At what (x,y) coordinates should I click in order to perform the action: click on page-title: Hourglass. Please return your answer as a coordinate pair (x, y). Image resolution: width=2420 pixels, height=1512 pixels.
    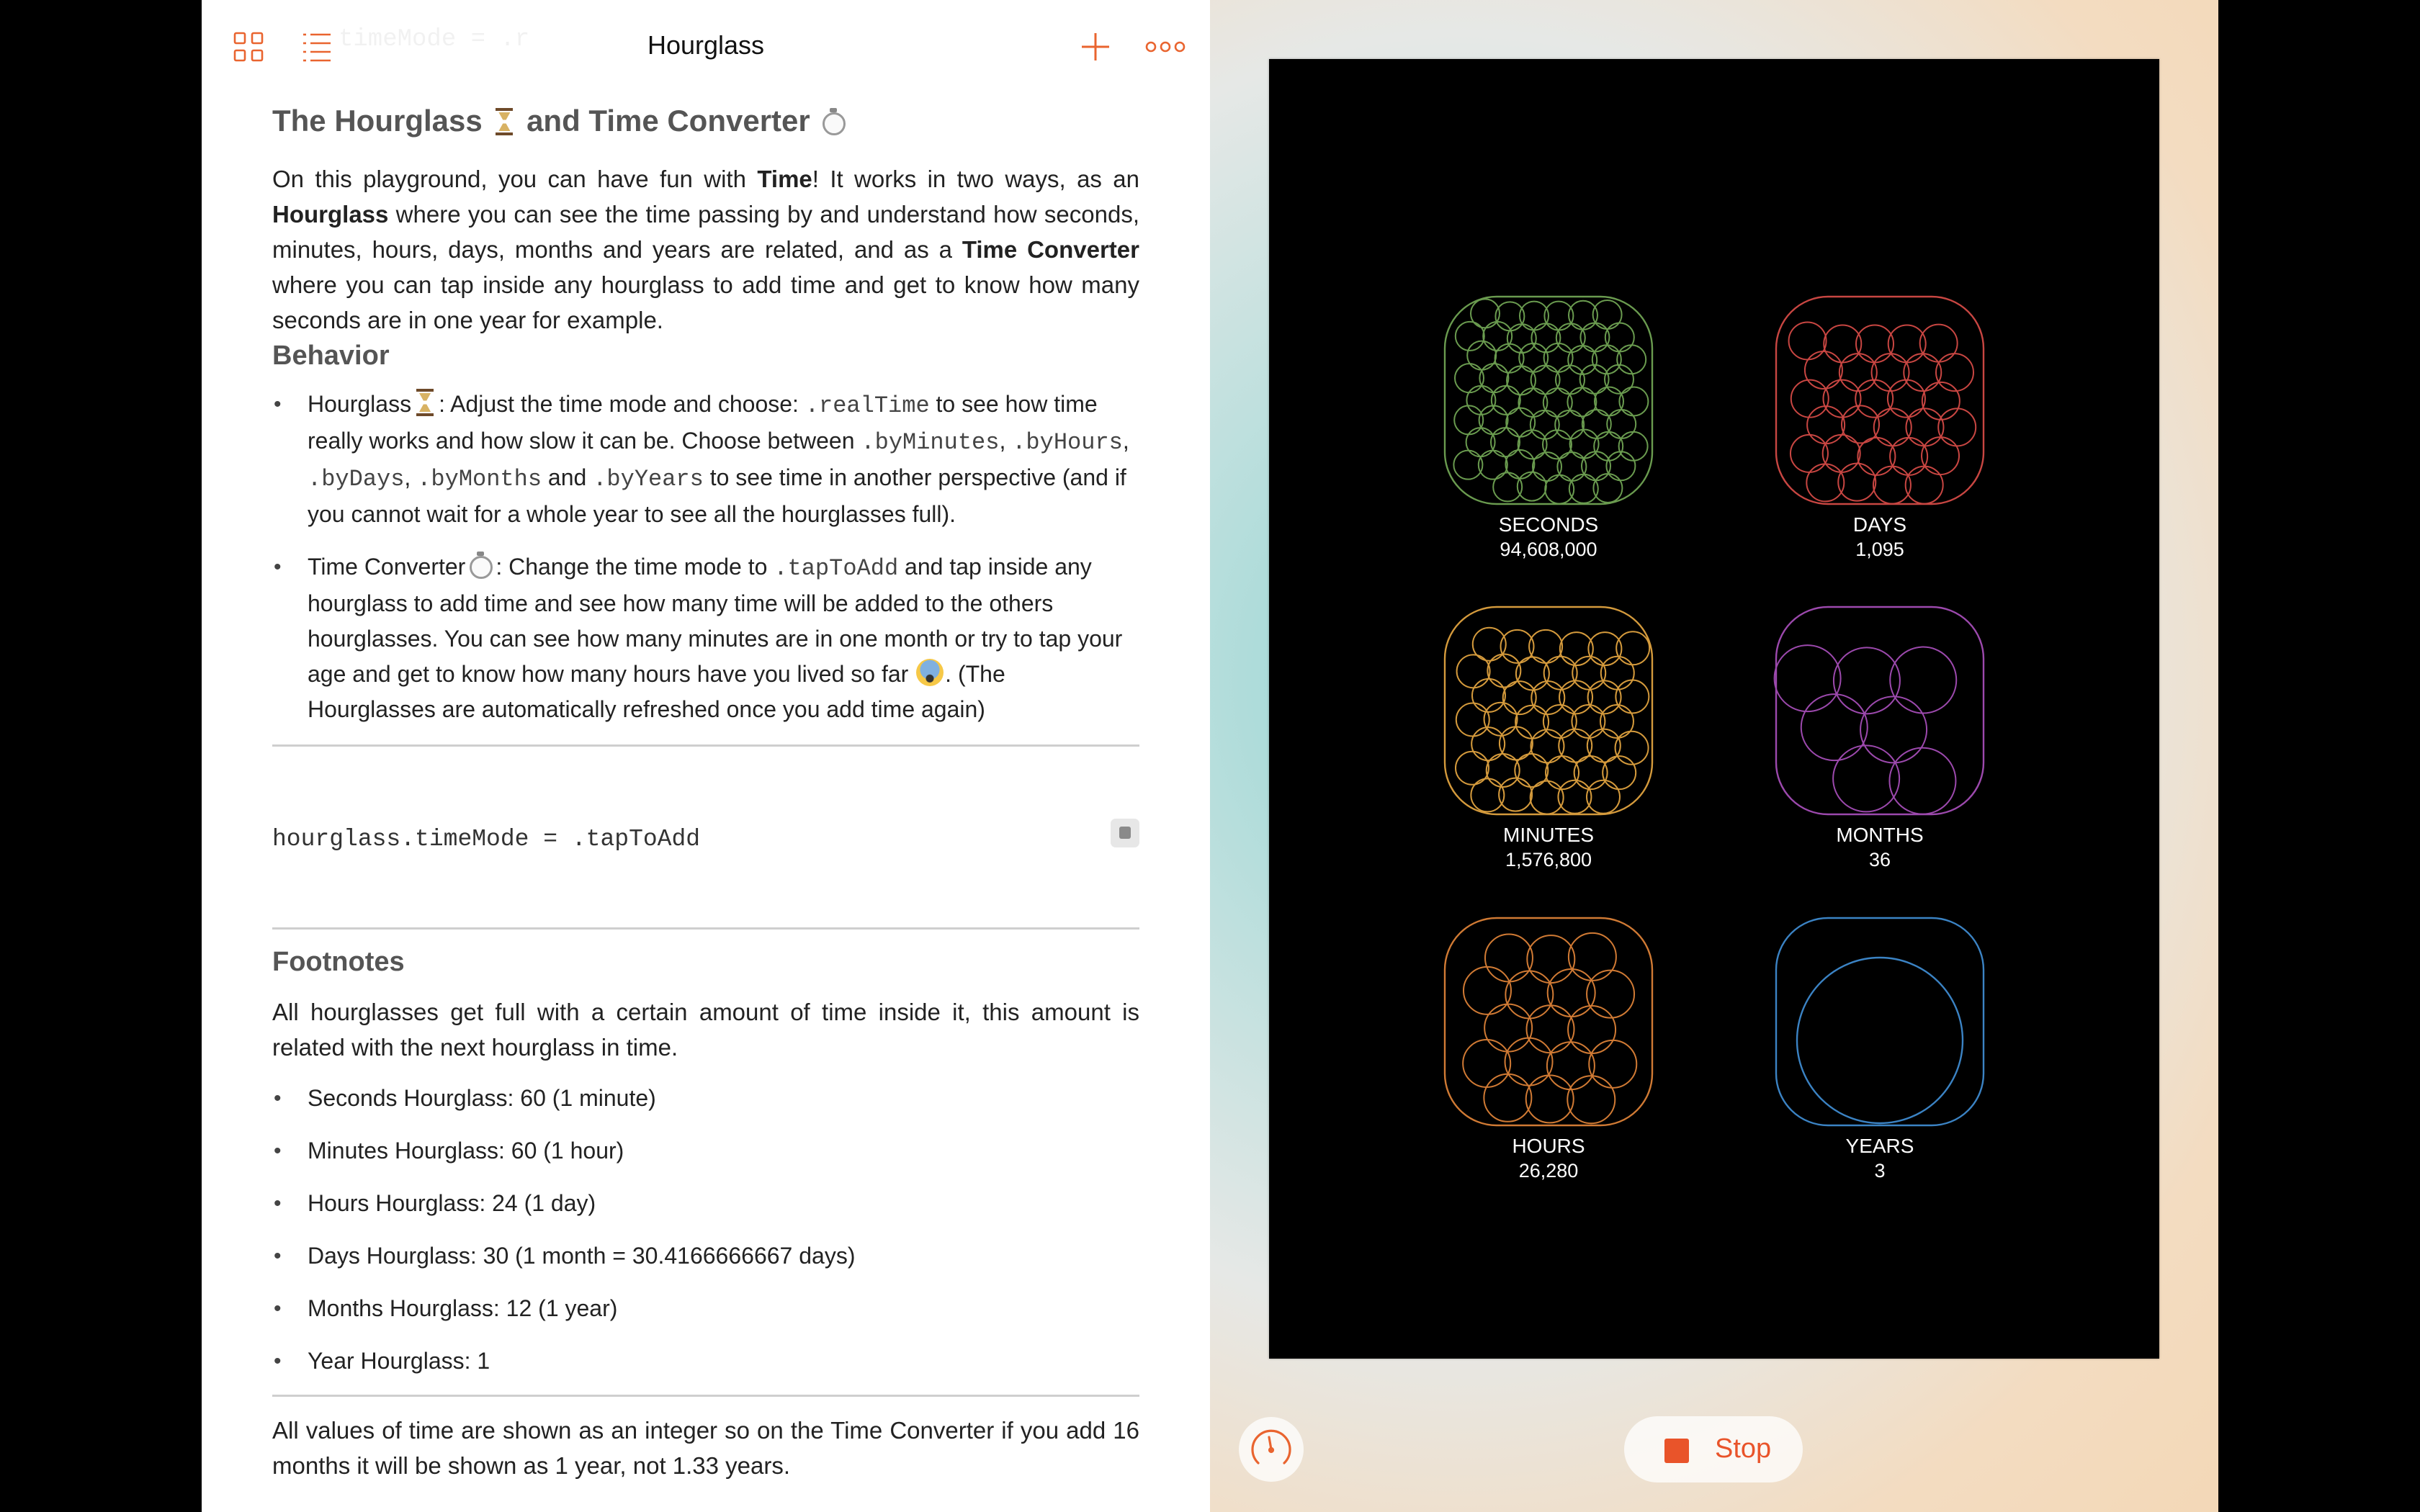
    Looking at the image, I should click on (706, 45).